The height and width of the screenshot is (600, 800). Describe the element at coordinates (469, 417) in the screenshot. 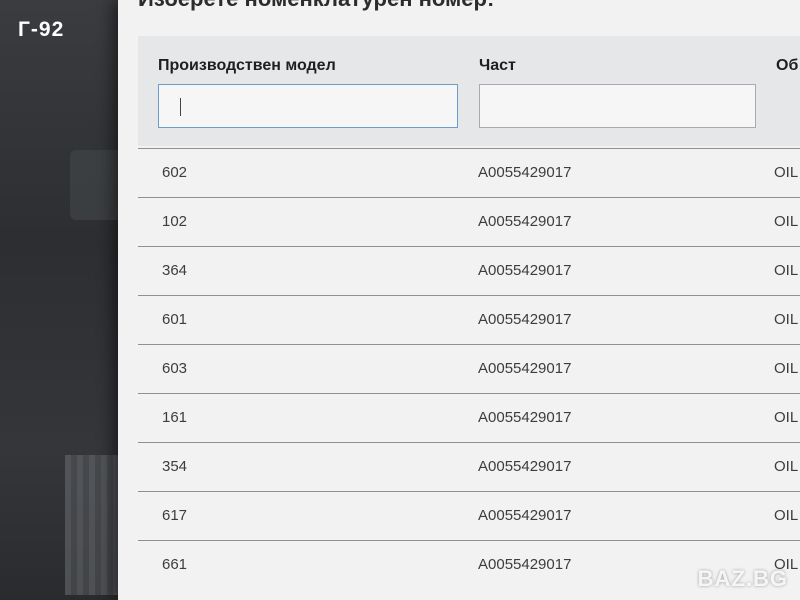

I see `table-row: 161 A0055429017 OIL P` at that location.